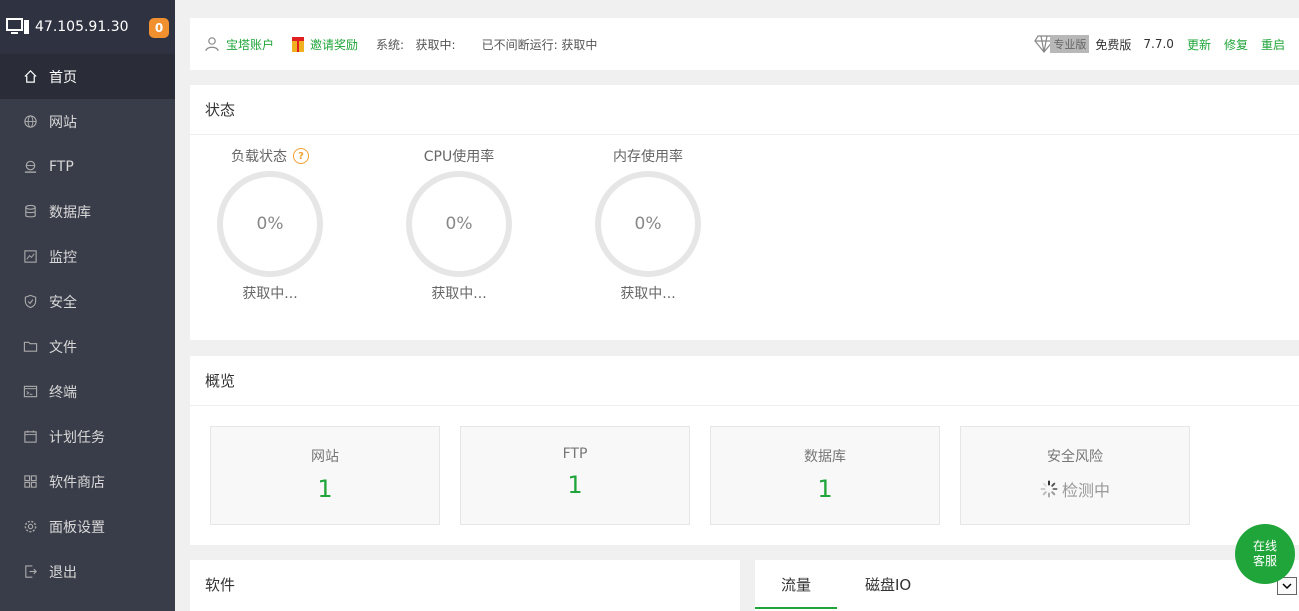  I want to click on sidebar-item-settings: 面板设置, so click(87, 526).